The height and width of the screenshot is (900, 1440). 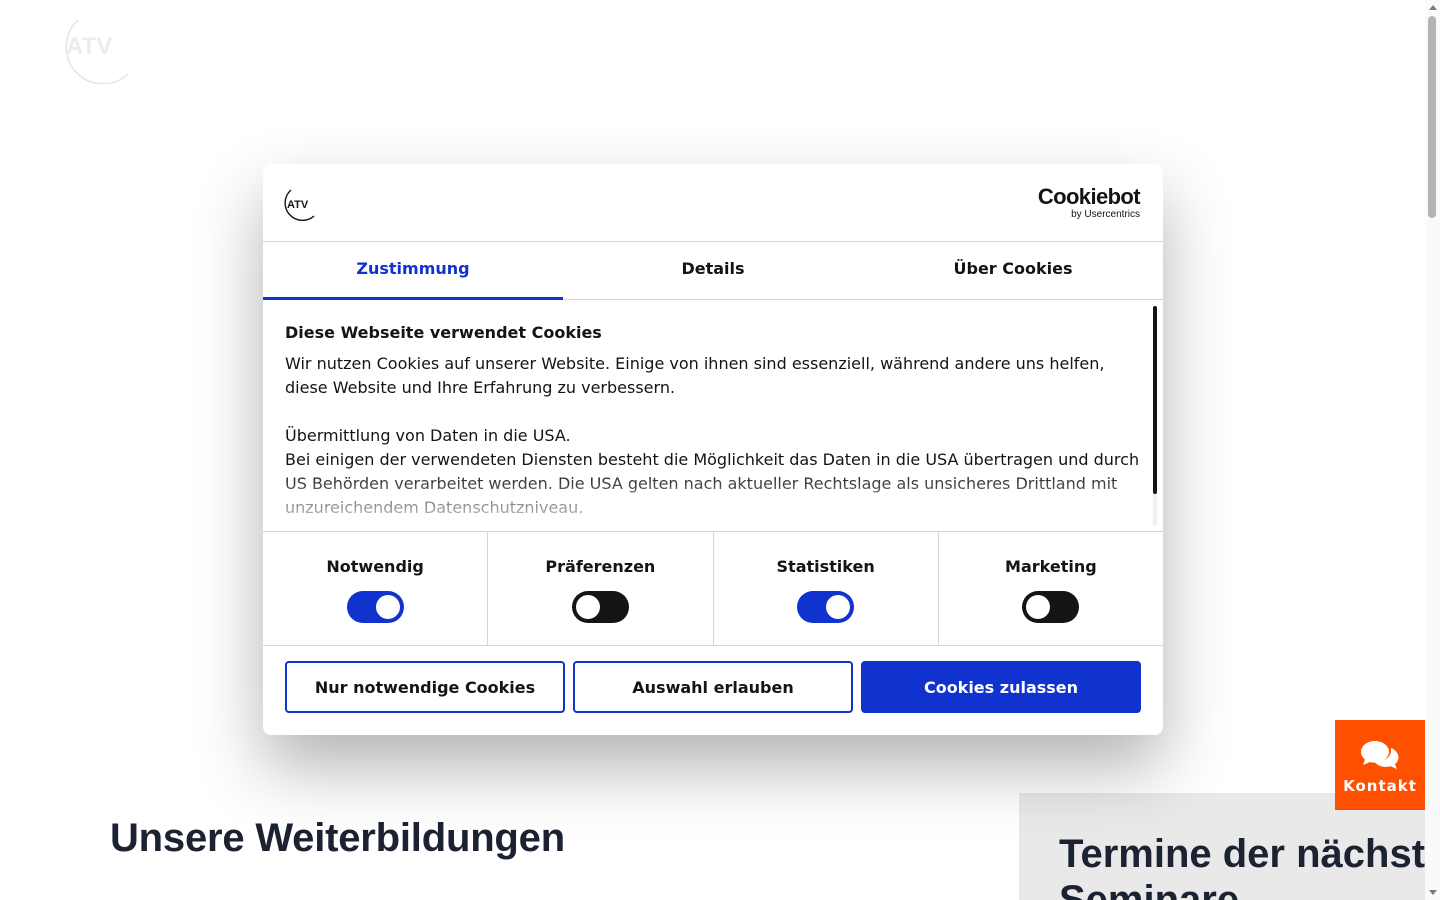 What do you see at coordinates (376, 588) in the screenshot?
I see `toggle-cell-notwendig: Notwendig` at bounding box center [376, 588].